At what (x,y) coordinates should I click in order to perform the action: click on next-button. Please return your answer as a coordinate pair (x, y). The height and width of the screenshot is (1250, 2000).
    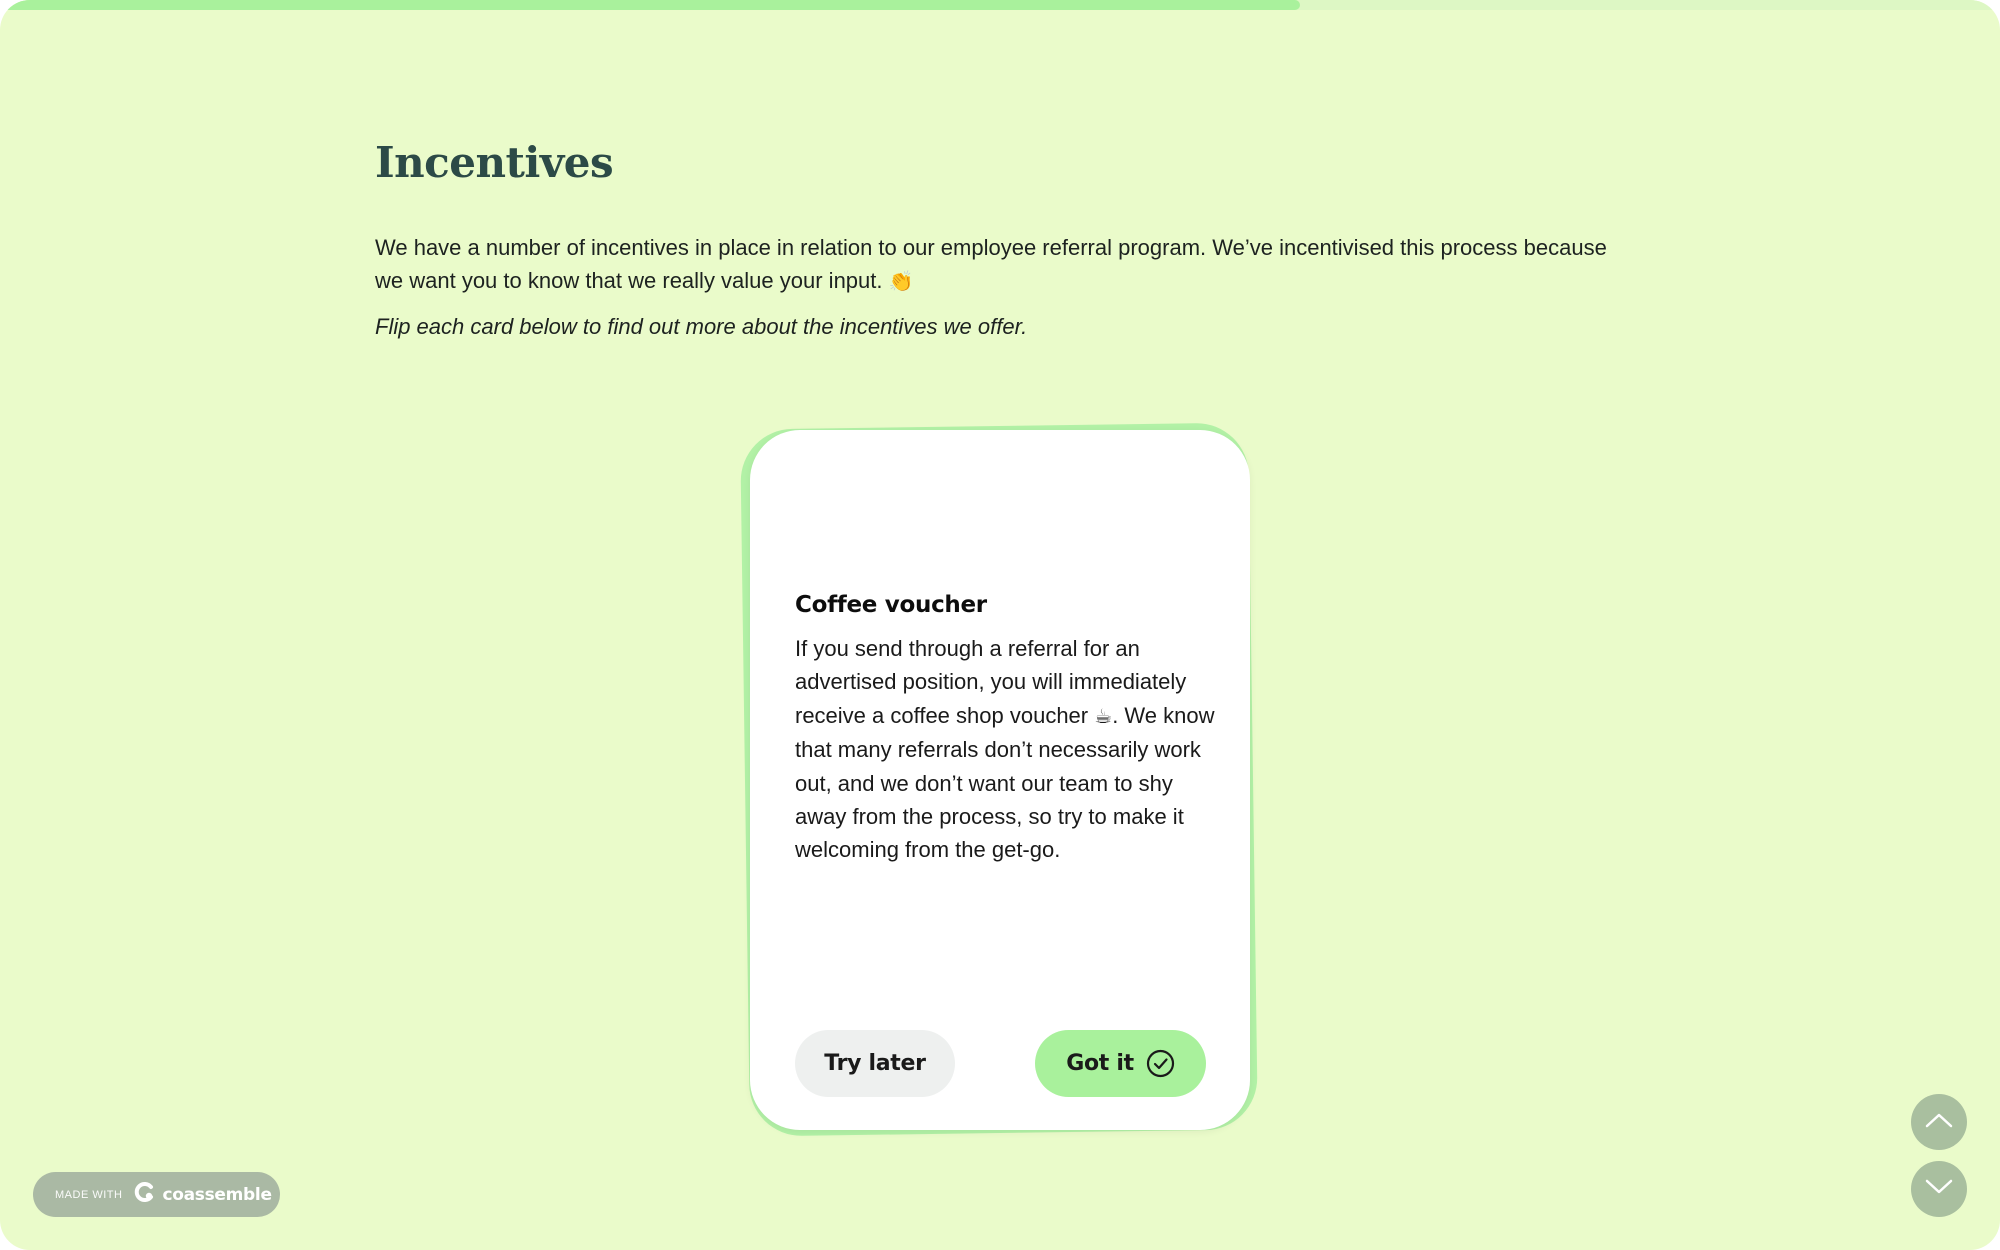
    Looking at the image, I should click on (1939, 1189).